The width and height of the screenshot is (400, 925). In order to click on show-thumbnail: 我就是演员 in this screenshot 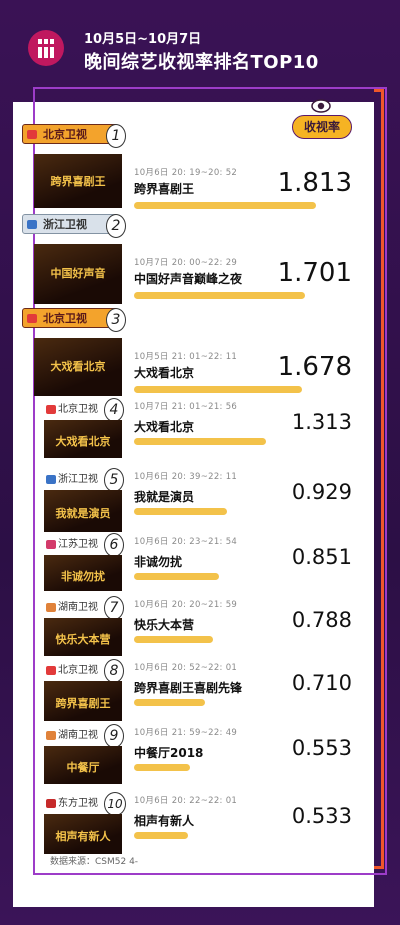, I will do `click(83, 511)`.